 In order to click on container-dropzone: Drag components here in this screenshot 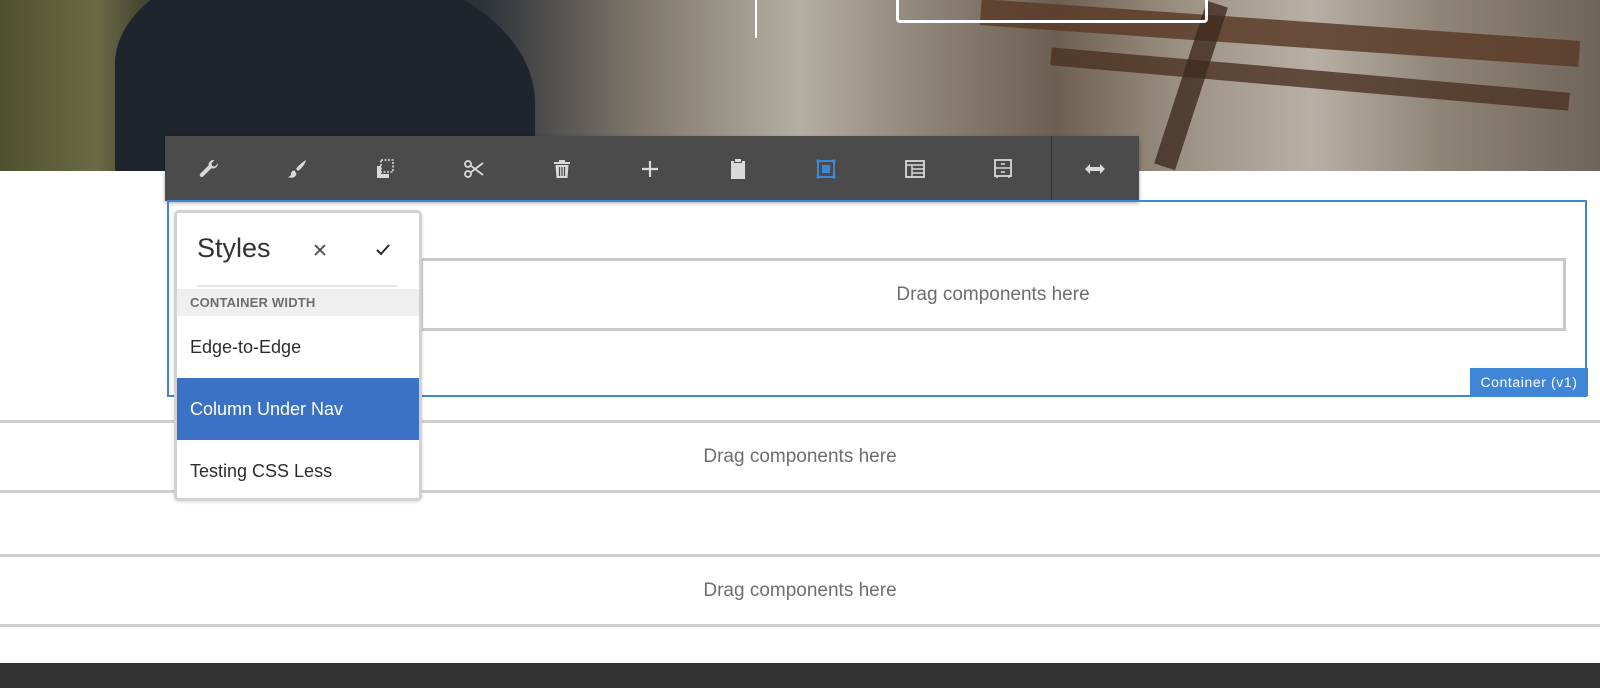, I will do `click(993, 294)`.